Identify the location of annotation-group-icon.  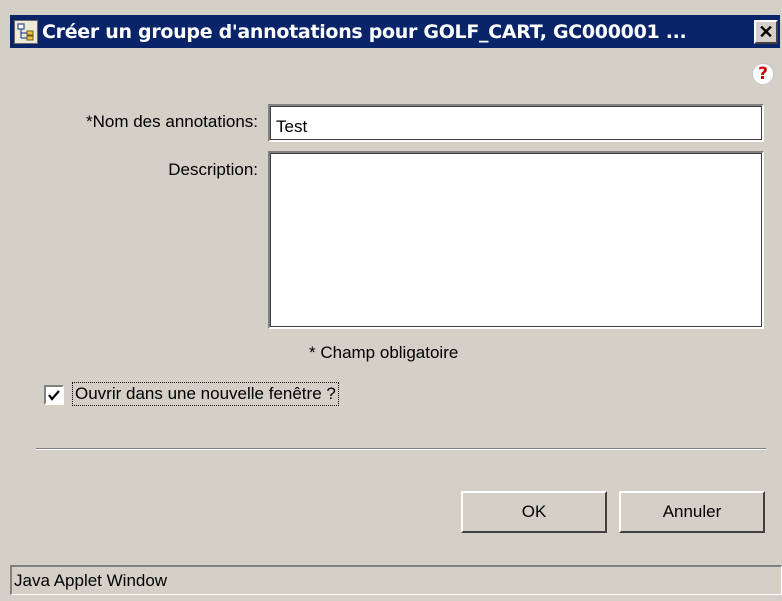
(26, 31).